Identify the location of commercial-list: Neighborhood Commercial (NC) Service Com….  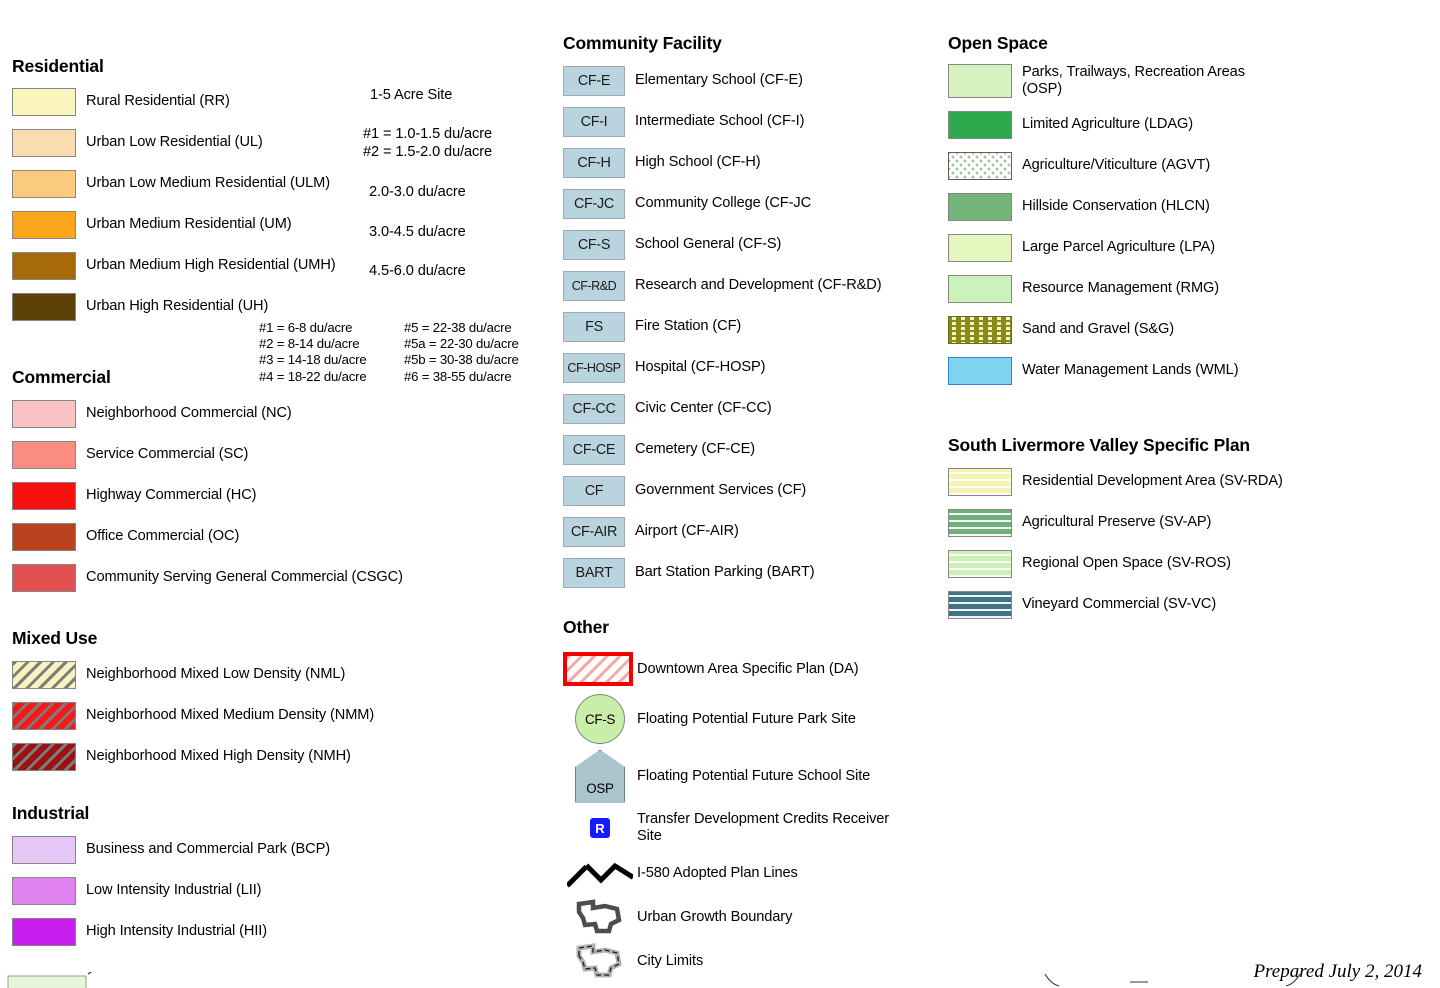
(207, 502).